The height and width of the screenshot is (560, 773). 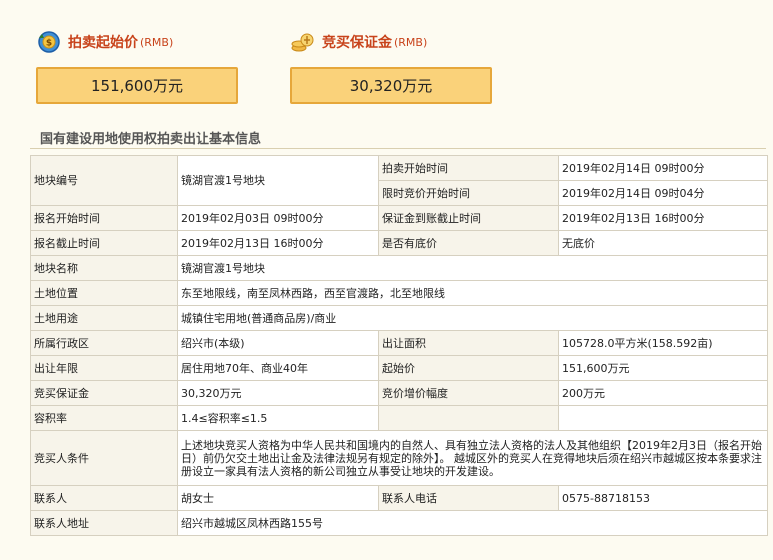 I want to click on term-value: 居住用地70年、商业40年, so click(x=278, y=368).